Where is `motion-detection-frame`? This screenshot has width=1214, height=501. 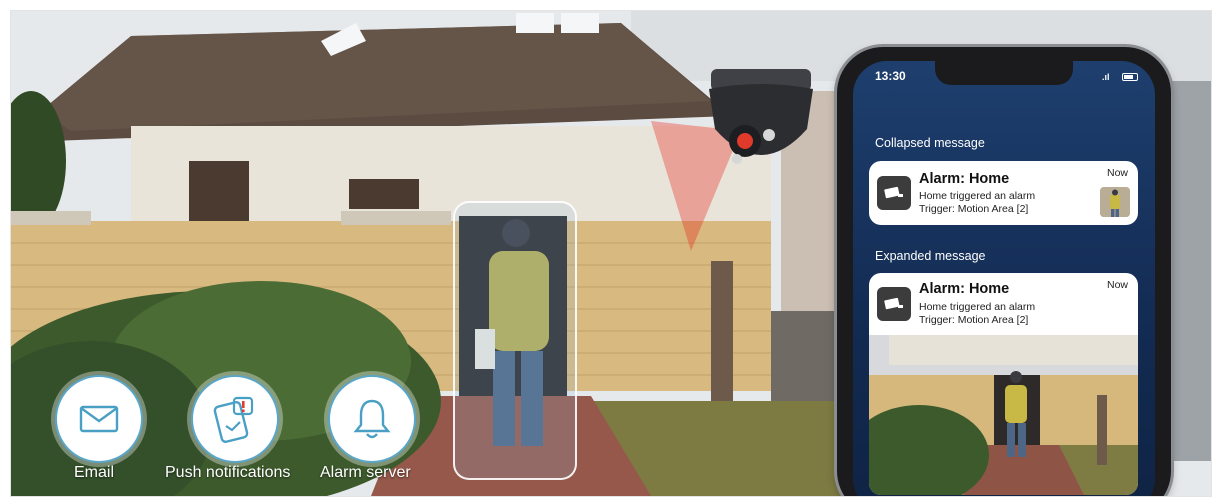 motion-detection-frame is located at coordinates (515, 340).